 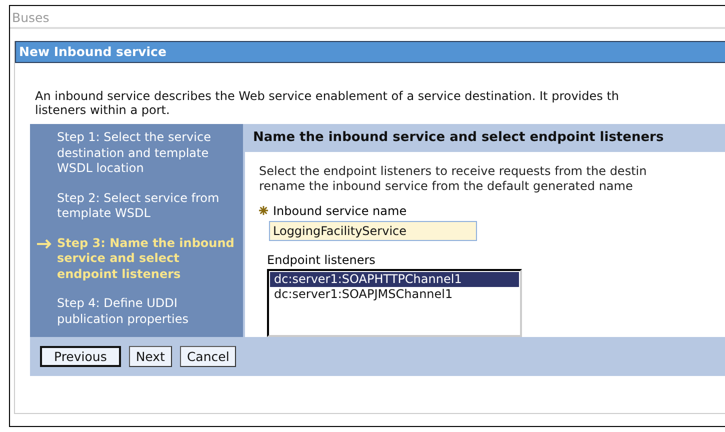 I want to click on instruction-text: Select the endpoint listeners to receive requests from the destin rename the inbound service from the default generated name, so click(x=453, y=179).